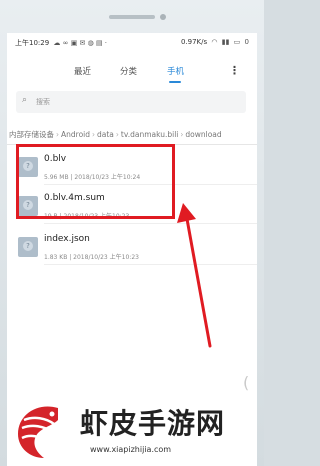  I want to click on earpiece, so click(132, 17).